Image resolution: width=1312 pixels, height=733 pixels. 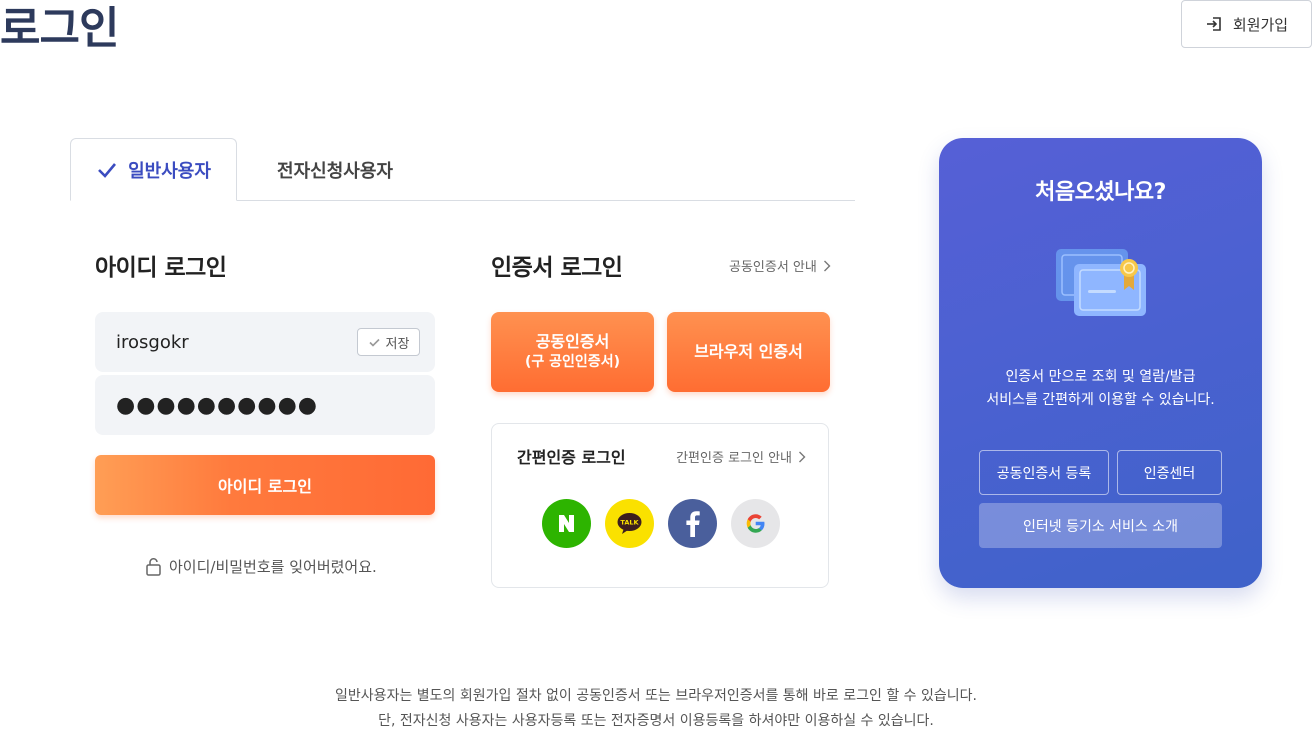 I want to click on kakao-login-button: TALK, so click(x=629, y=523).